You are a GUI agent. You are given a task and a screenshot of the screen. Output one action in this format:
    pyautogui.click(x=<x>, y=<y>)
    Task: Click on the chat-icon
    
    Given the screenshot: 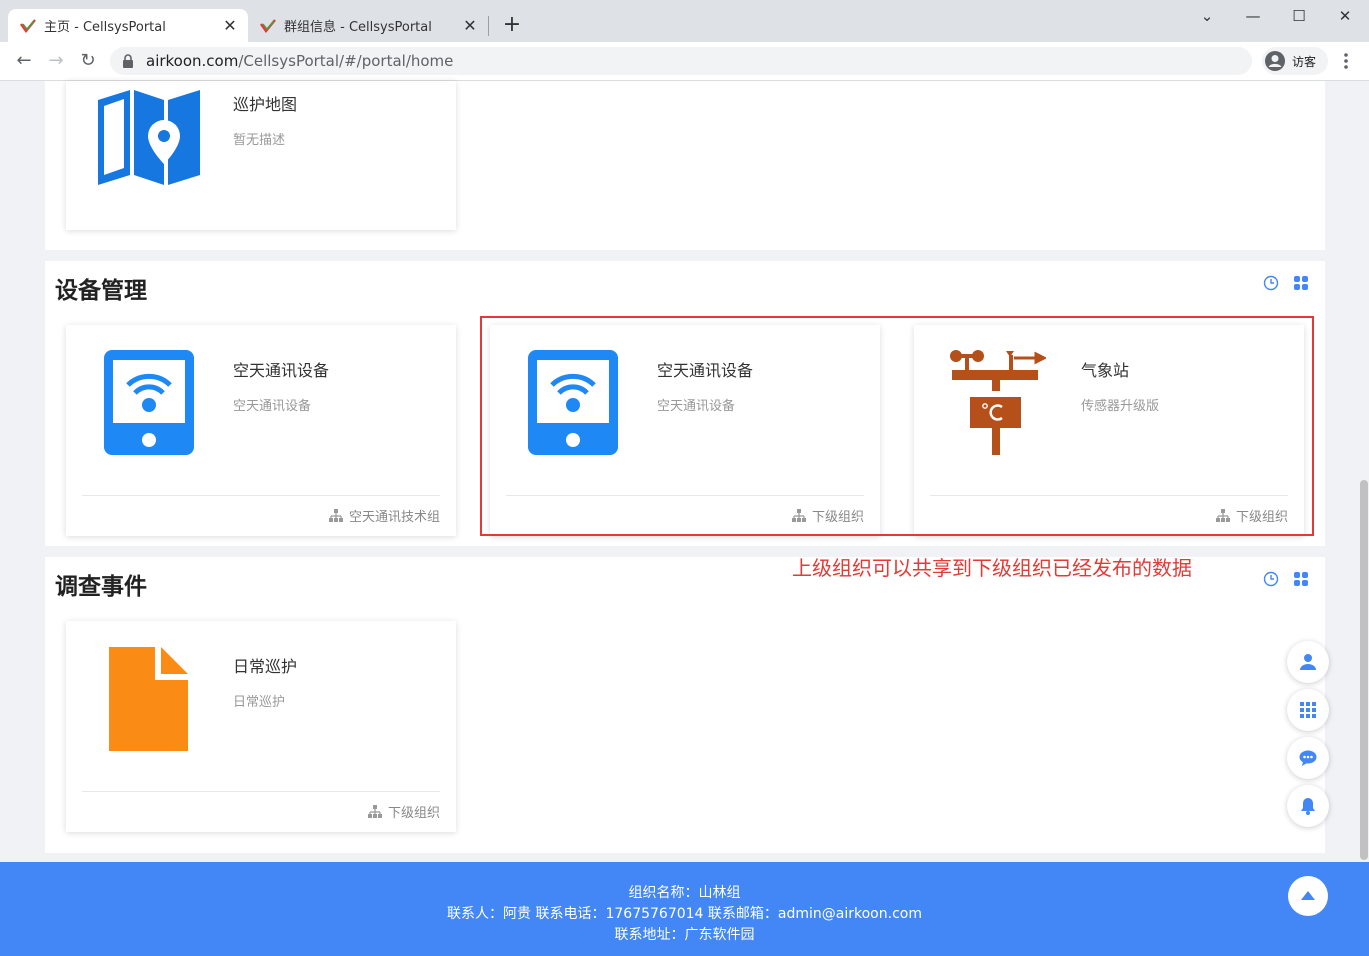 What is the action you would take?
    pyautogui.click(x=1308, y=758)
    